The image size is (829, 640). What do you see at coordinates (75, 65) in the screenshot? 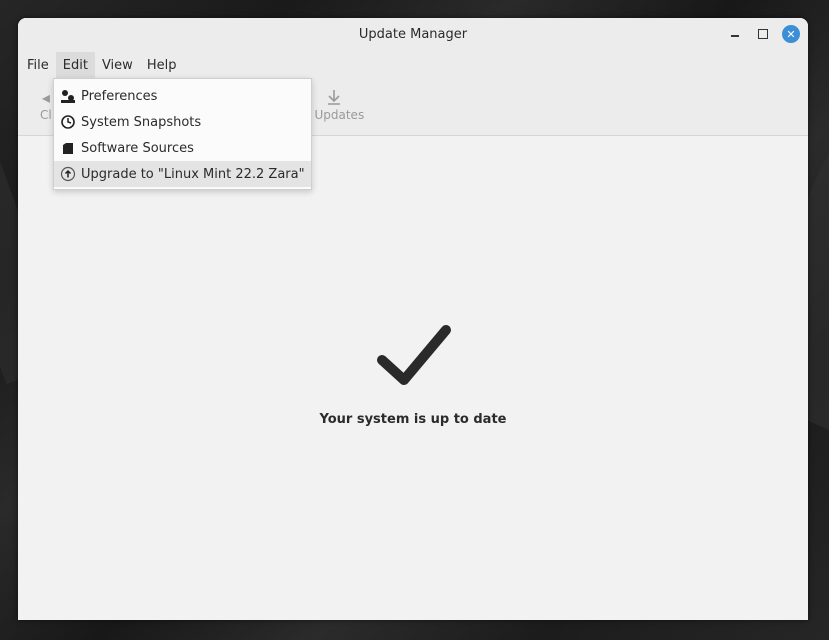
I see `menu-edit: Edit` at bounding box center [75, 65].